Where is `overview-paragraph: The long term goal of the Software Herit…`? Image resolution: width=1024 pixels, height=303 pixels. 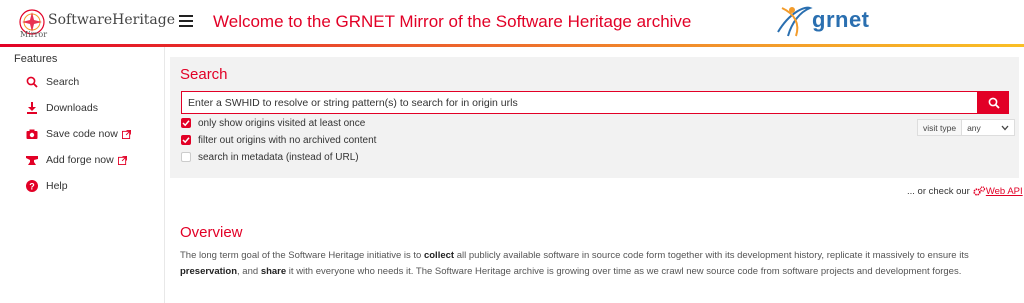
overview-paragraph: The long term goal of the Software Herit… is located at coordinates (574, 263).